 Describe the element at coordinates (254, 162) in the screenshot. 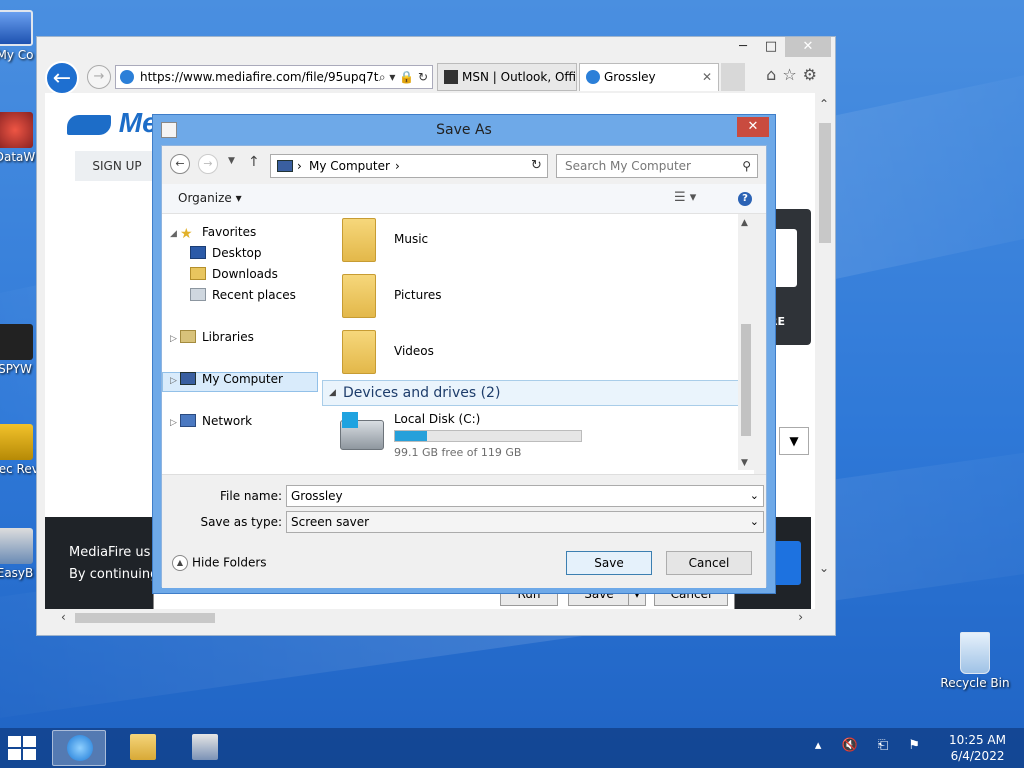

I see `up-icon: ↑` at that location.